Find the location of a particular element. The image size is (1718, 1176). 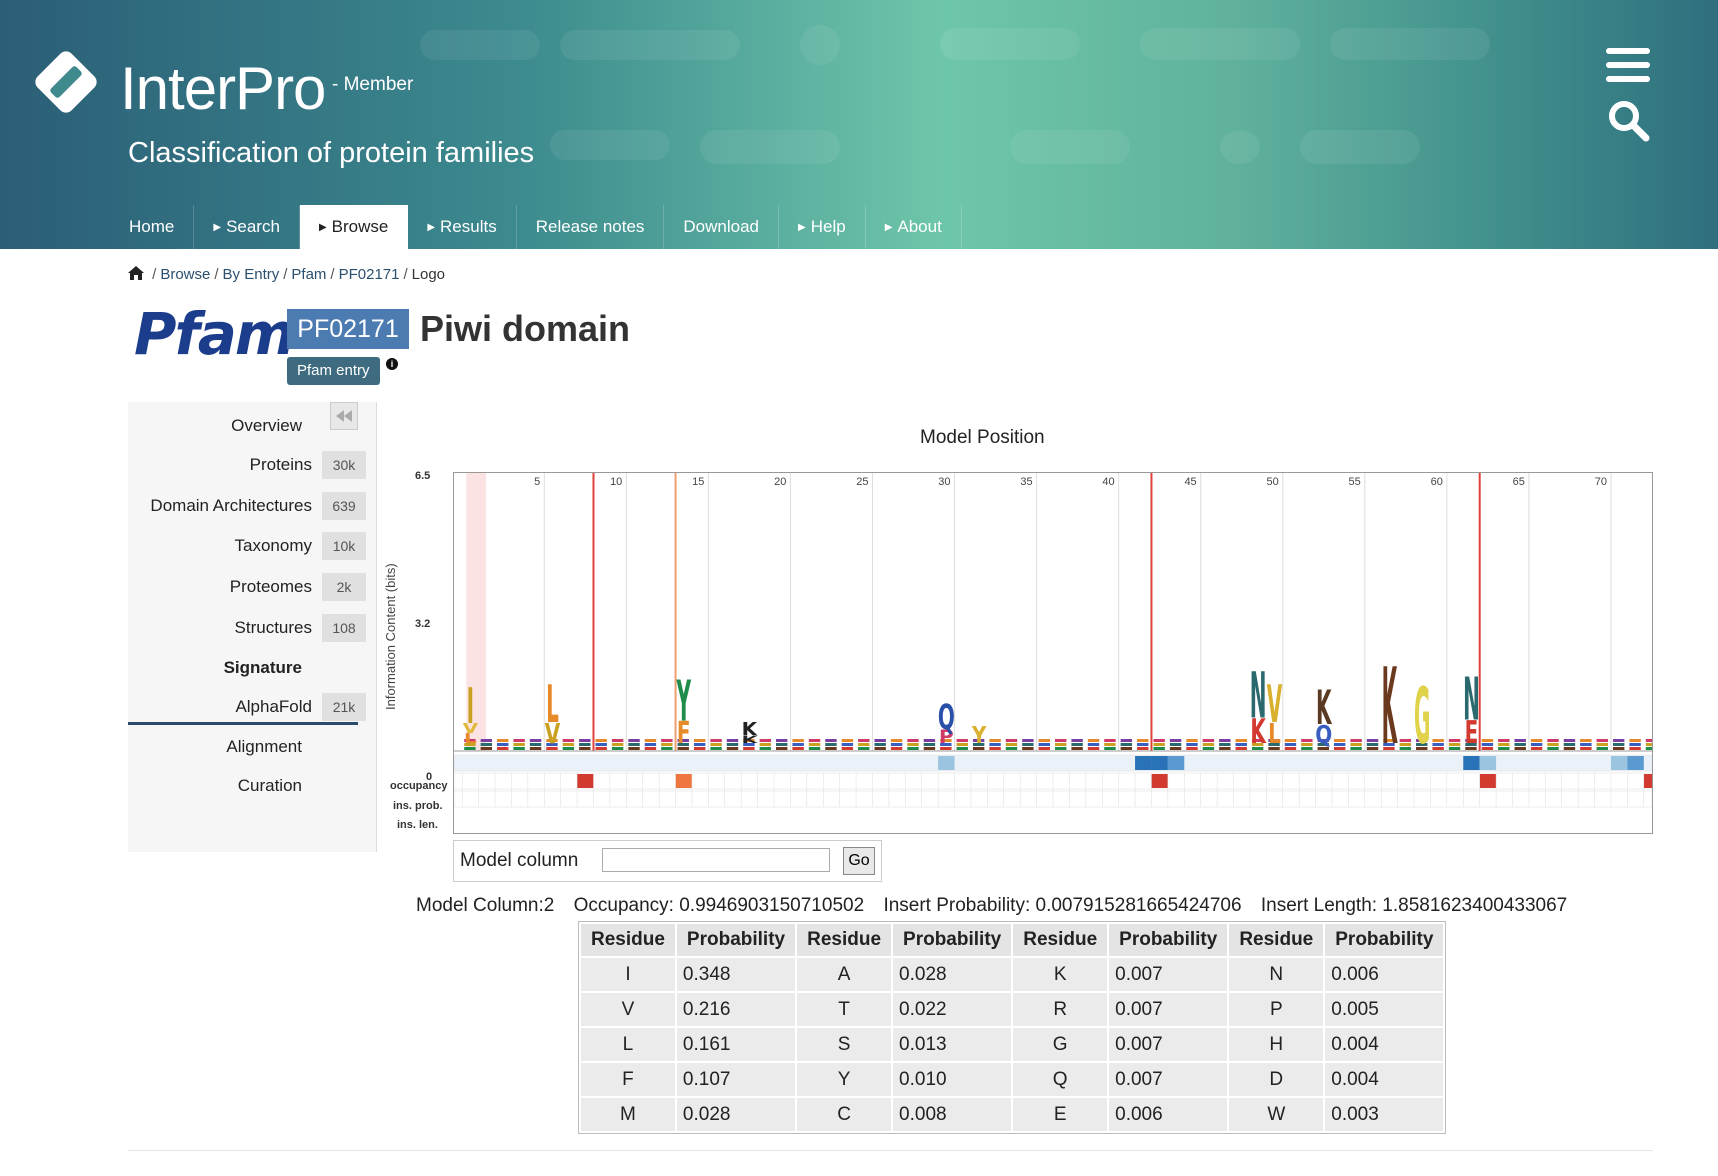

probability-cell: 0.005 is located at coordinates (1384, 1009).